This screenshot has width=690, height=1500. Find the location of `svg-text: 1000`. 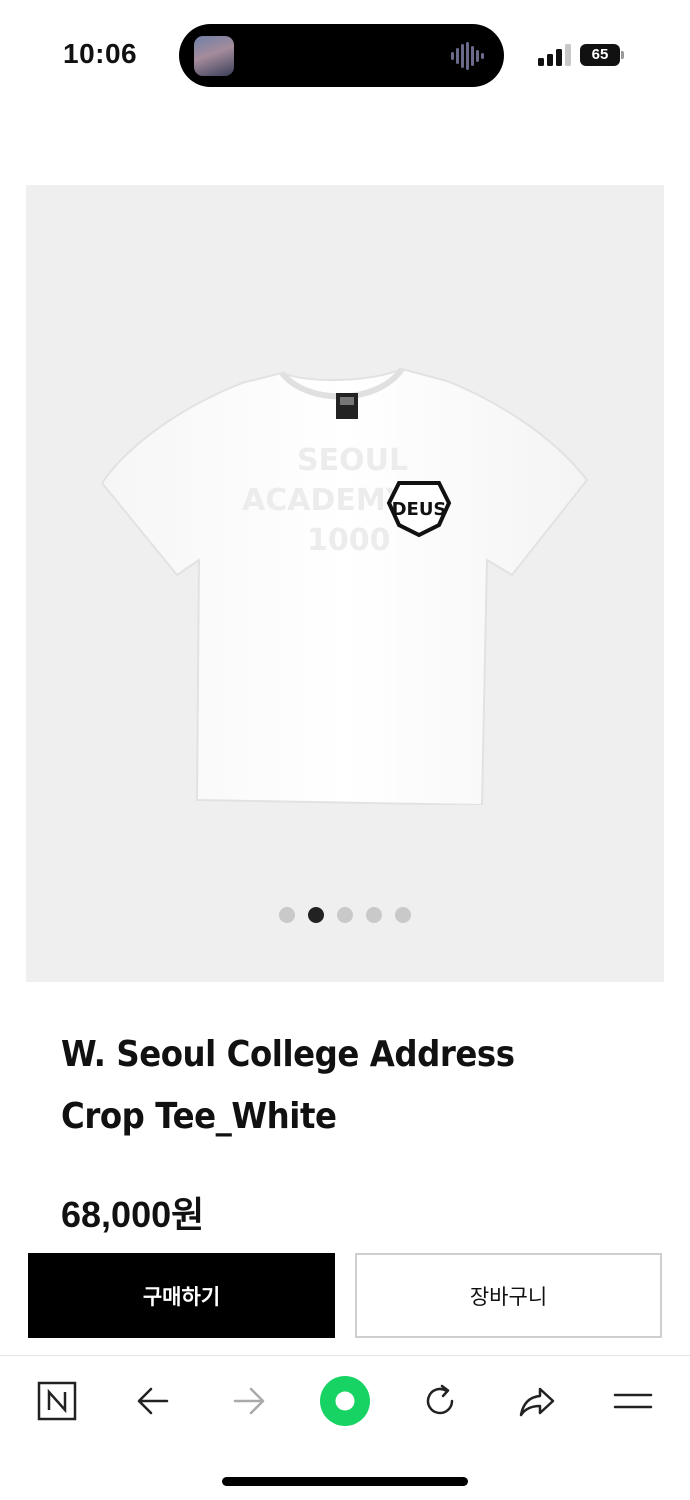

svg-text: 1000 is located at coordinates (349, 540).